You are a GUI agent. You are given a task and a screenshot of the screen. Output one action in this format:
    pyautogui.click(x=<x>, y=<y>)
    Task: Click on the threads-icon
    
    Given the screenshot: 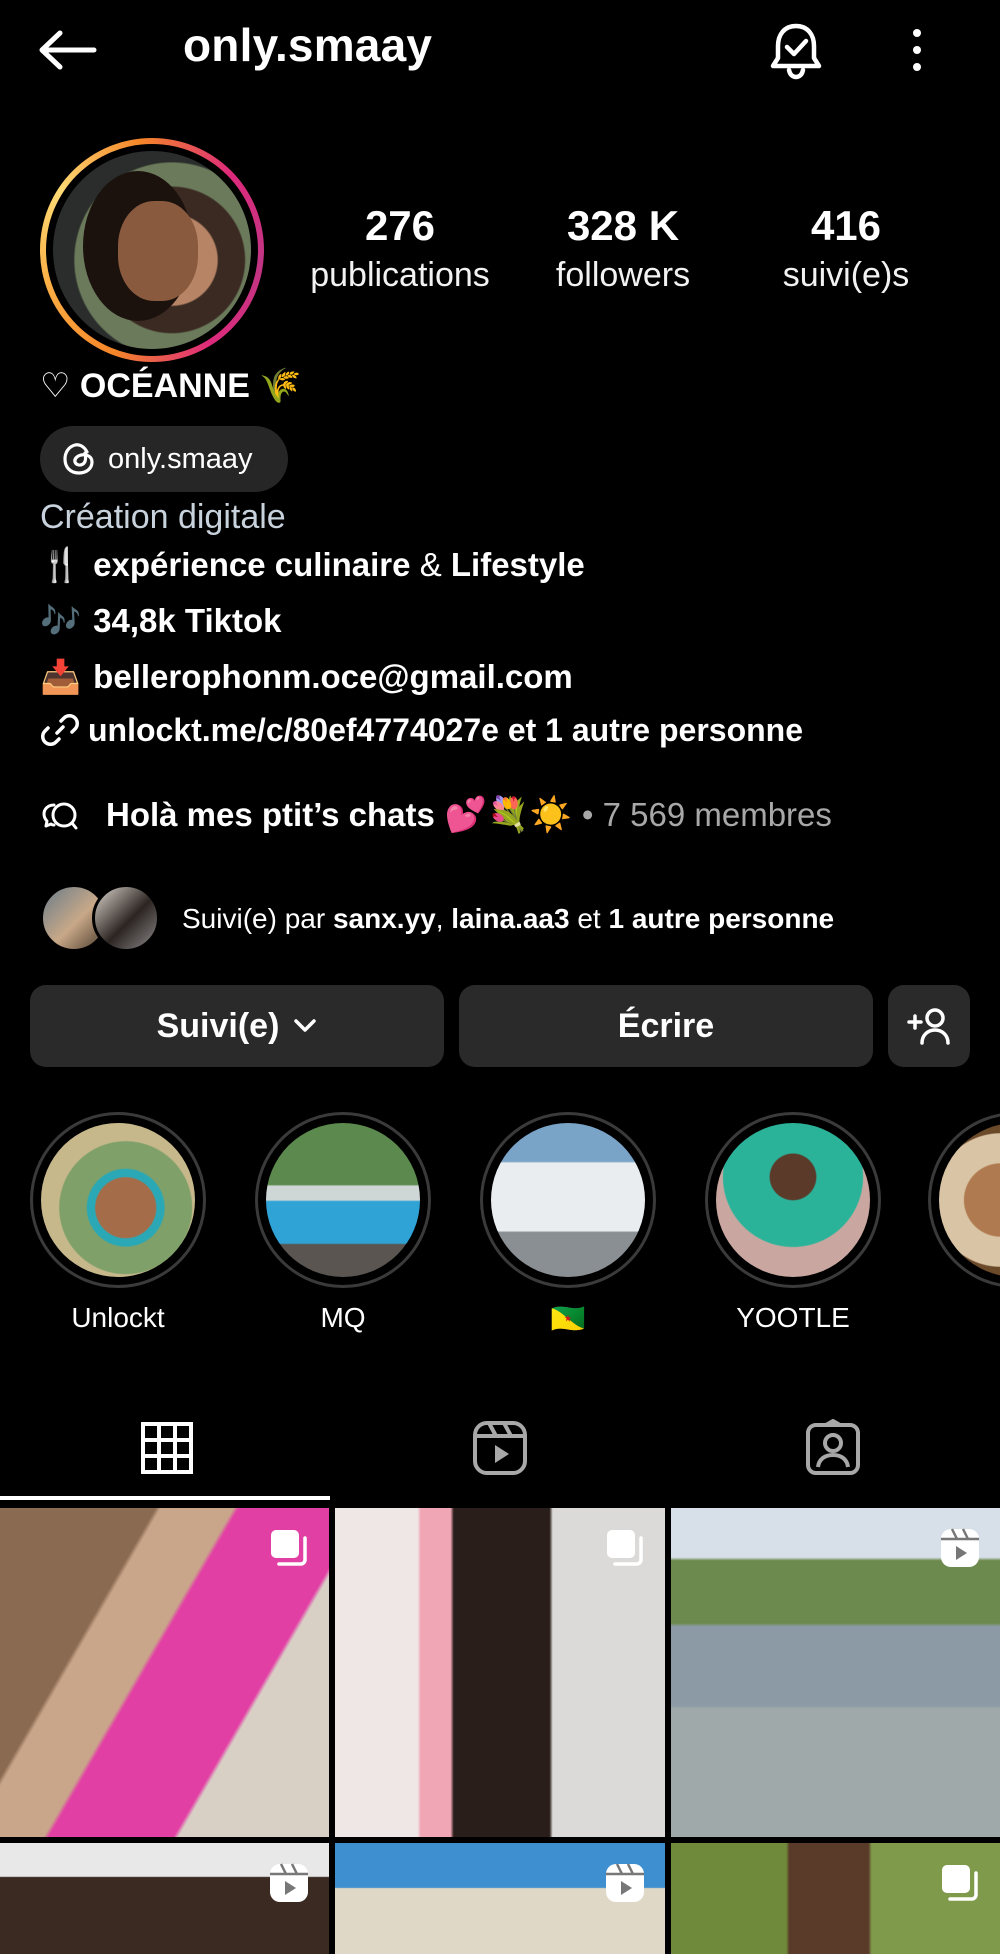 What is the action you would take?
    pyautogui.click(x=78, y=459)
    